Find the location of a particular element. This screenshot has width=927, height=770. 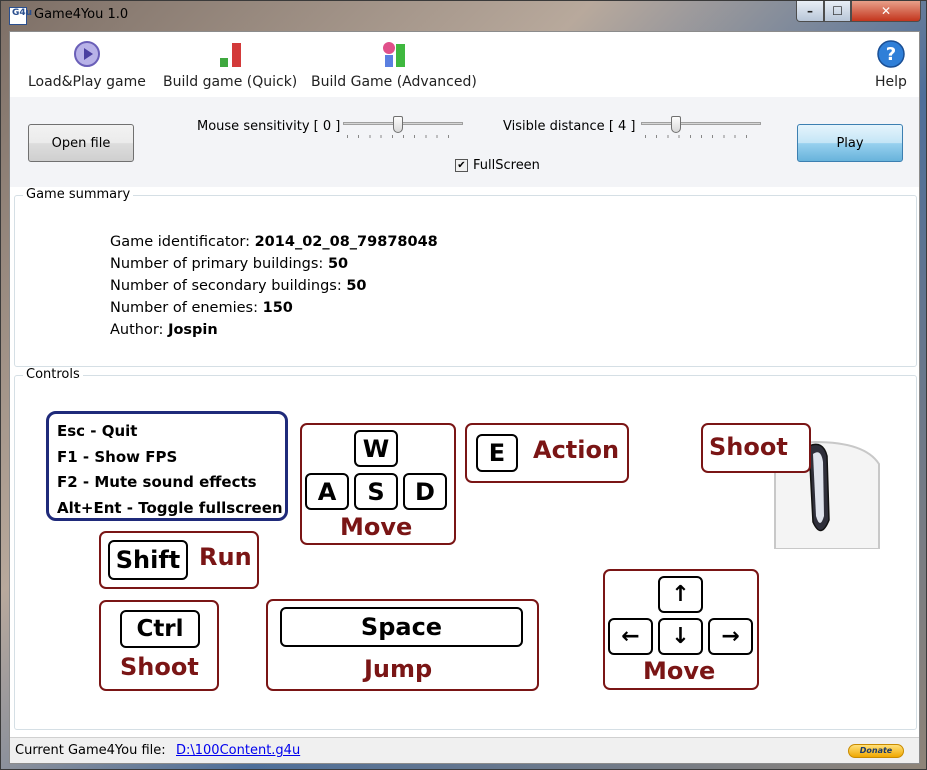

key-space: Space is located at coordinates (401, 627).